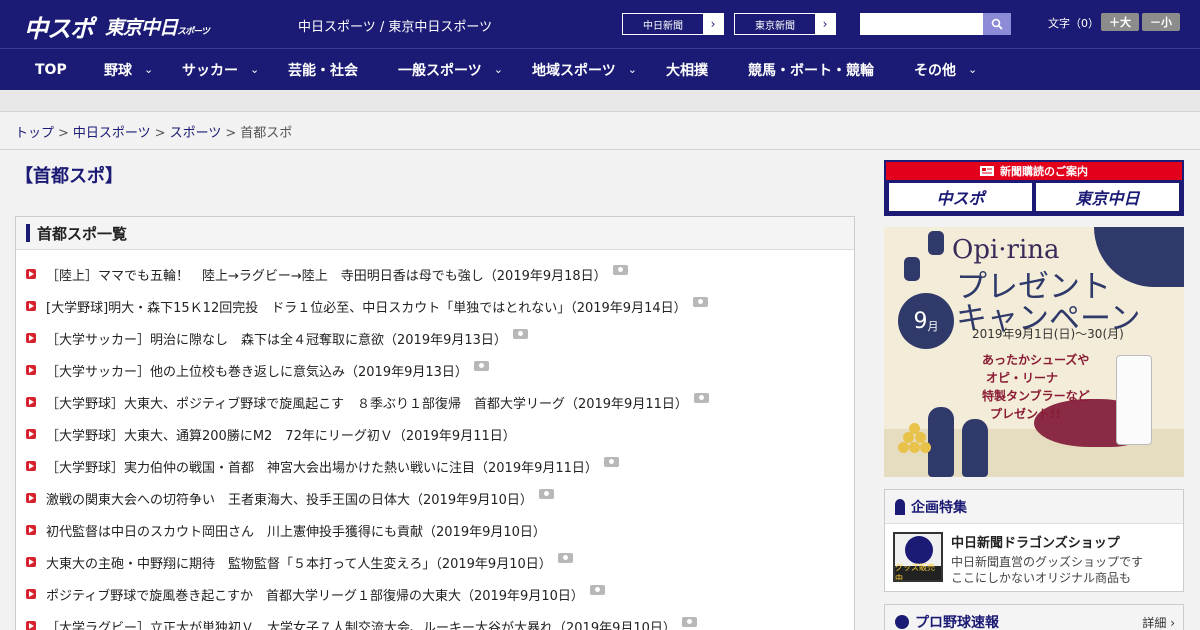 This screenshot has width=1200, height=630. Describe the element at coordinates (435, 233) in the screenshot. I see `article-list-header: 首都スポ一覧` at that location.